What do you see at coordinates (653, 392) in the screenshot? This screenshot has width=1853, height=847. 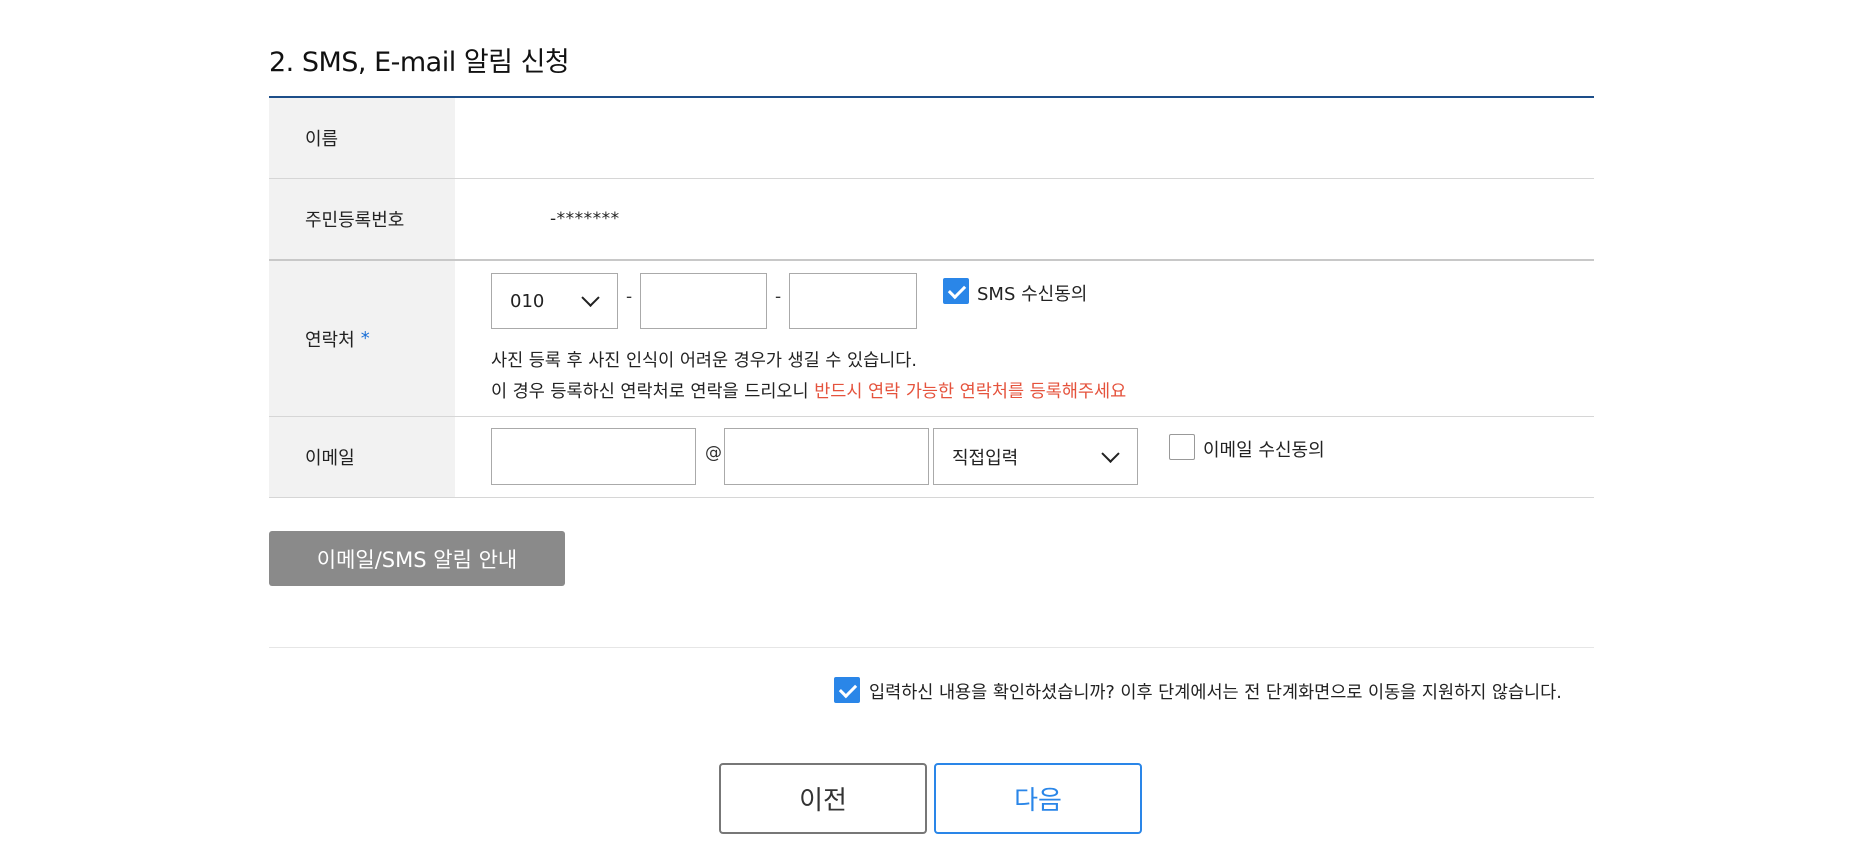 I see `notice-text: 이 경우 등록하신 연락처로 연락을 드리오니` at bounding box center [653, 392].